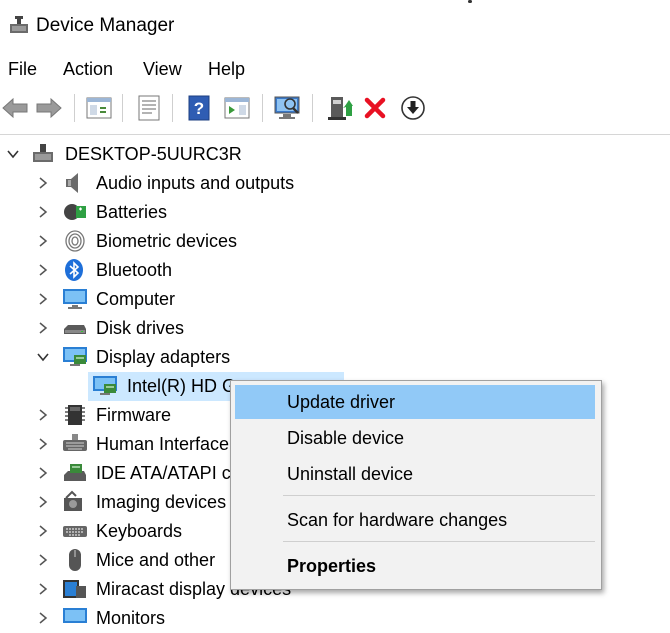 The height and width of the screenshot is (633, 670). Describe the element at coordinates (335, 357) in the screenshot. I see `tree-item-display-adapters: Display adapters` at that location.